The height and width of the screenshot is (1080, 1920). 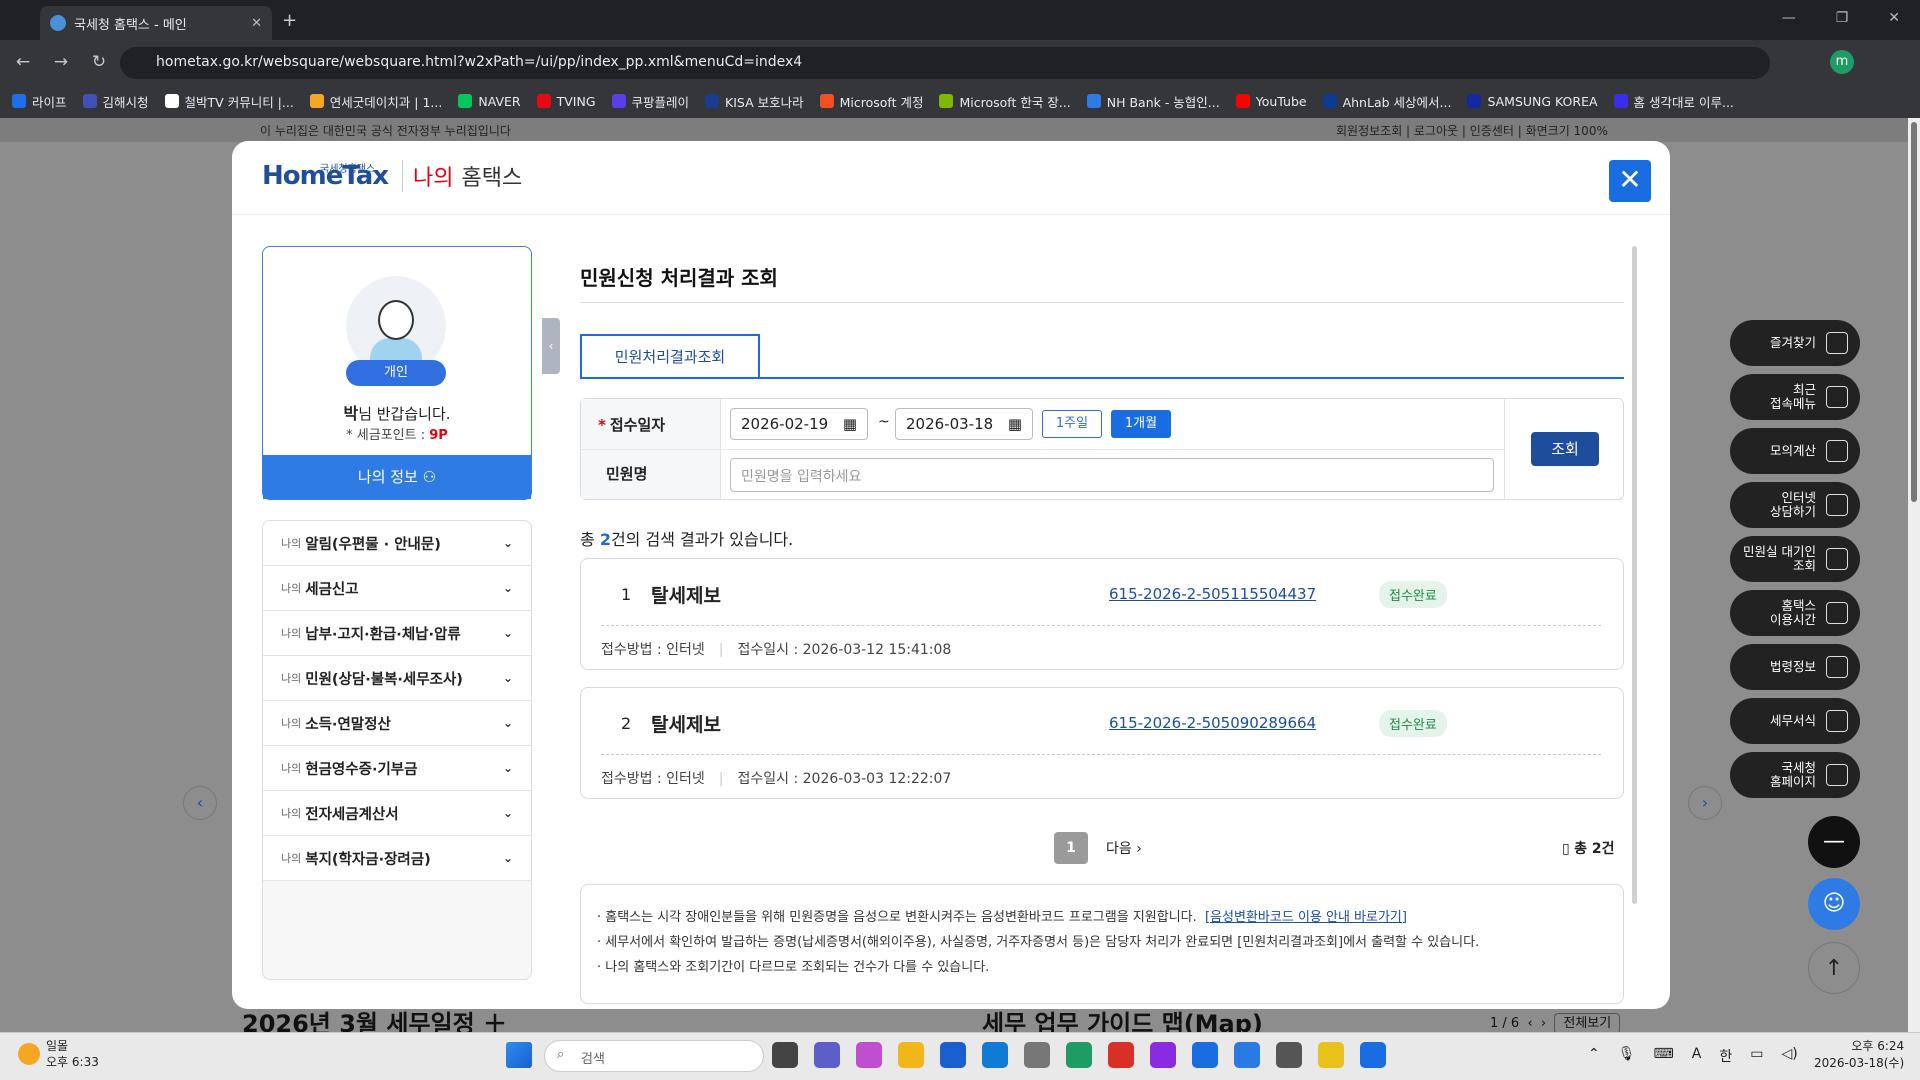 I want to click on new-tab-button: +, so click(x=289, y=20).